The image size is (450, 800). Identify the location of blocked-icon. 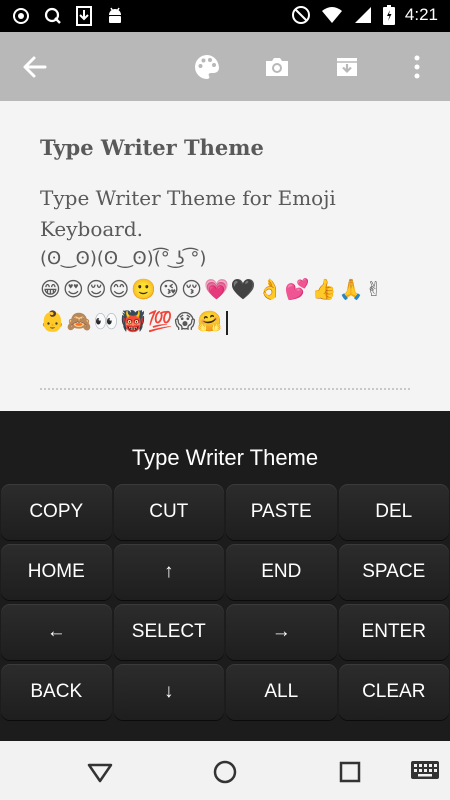
(301, 15).